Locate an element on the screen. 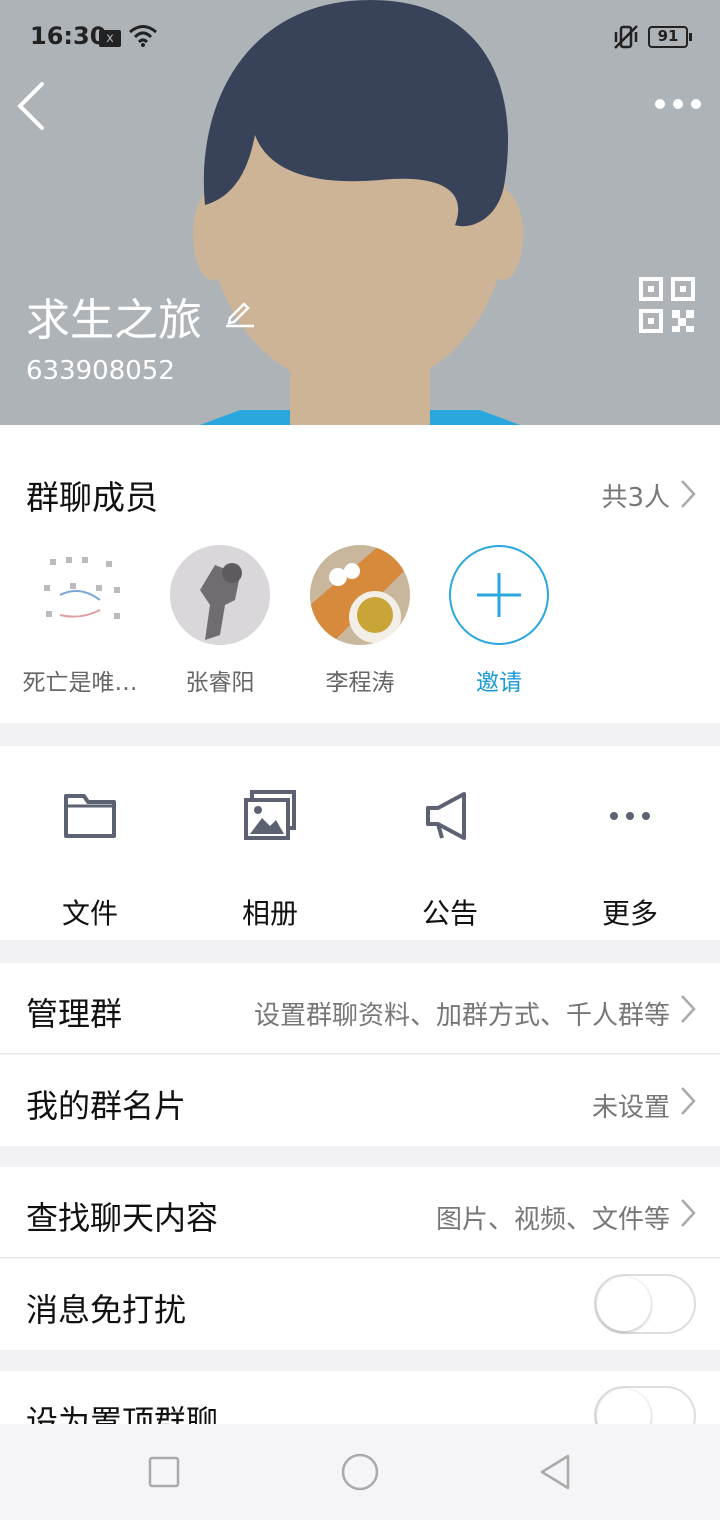  tools-section: 文件 相册 公告 更多 is located at coordinates (360, 843).